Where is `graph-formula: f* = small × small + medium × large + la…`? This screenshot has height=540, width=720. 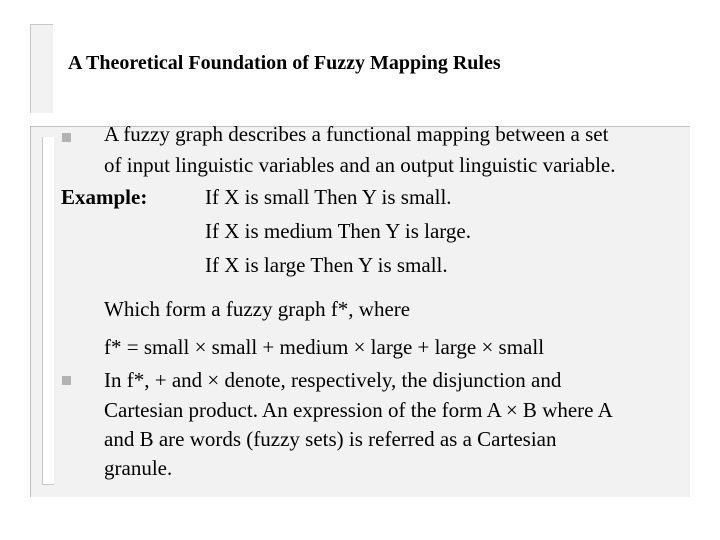
graph-formula: f* = small × small + medium × large + la… is located at coordinates (324, 347).